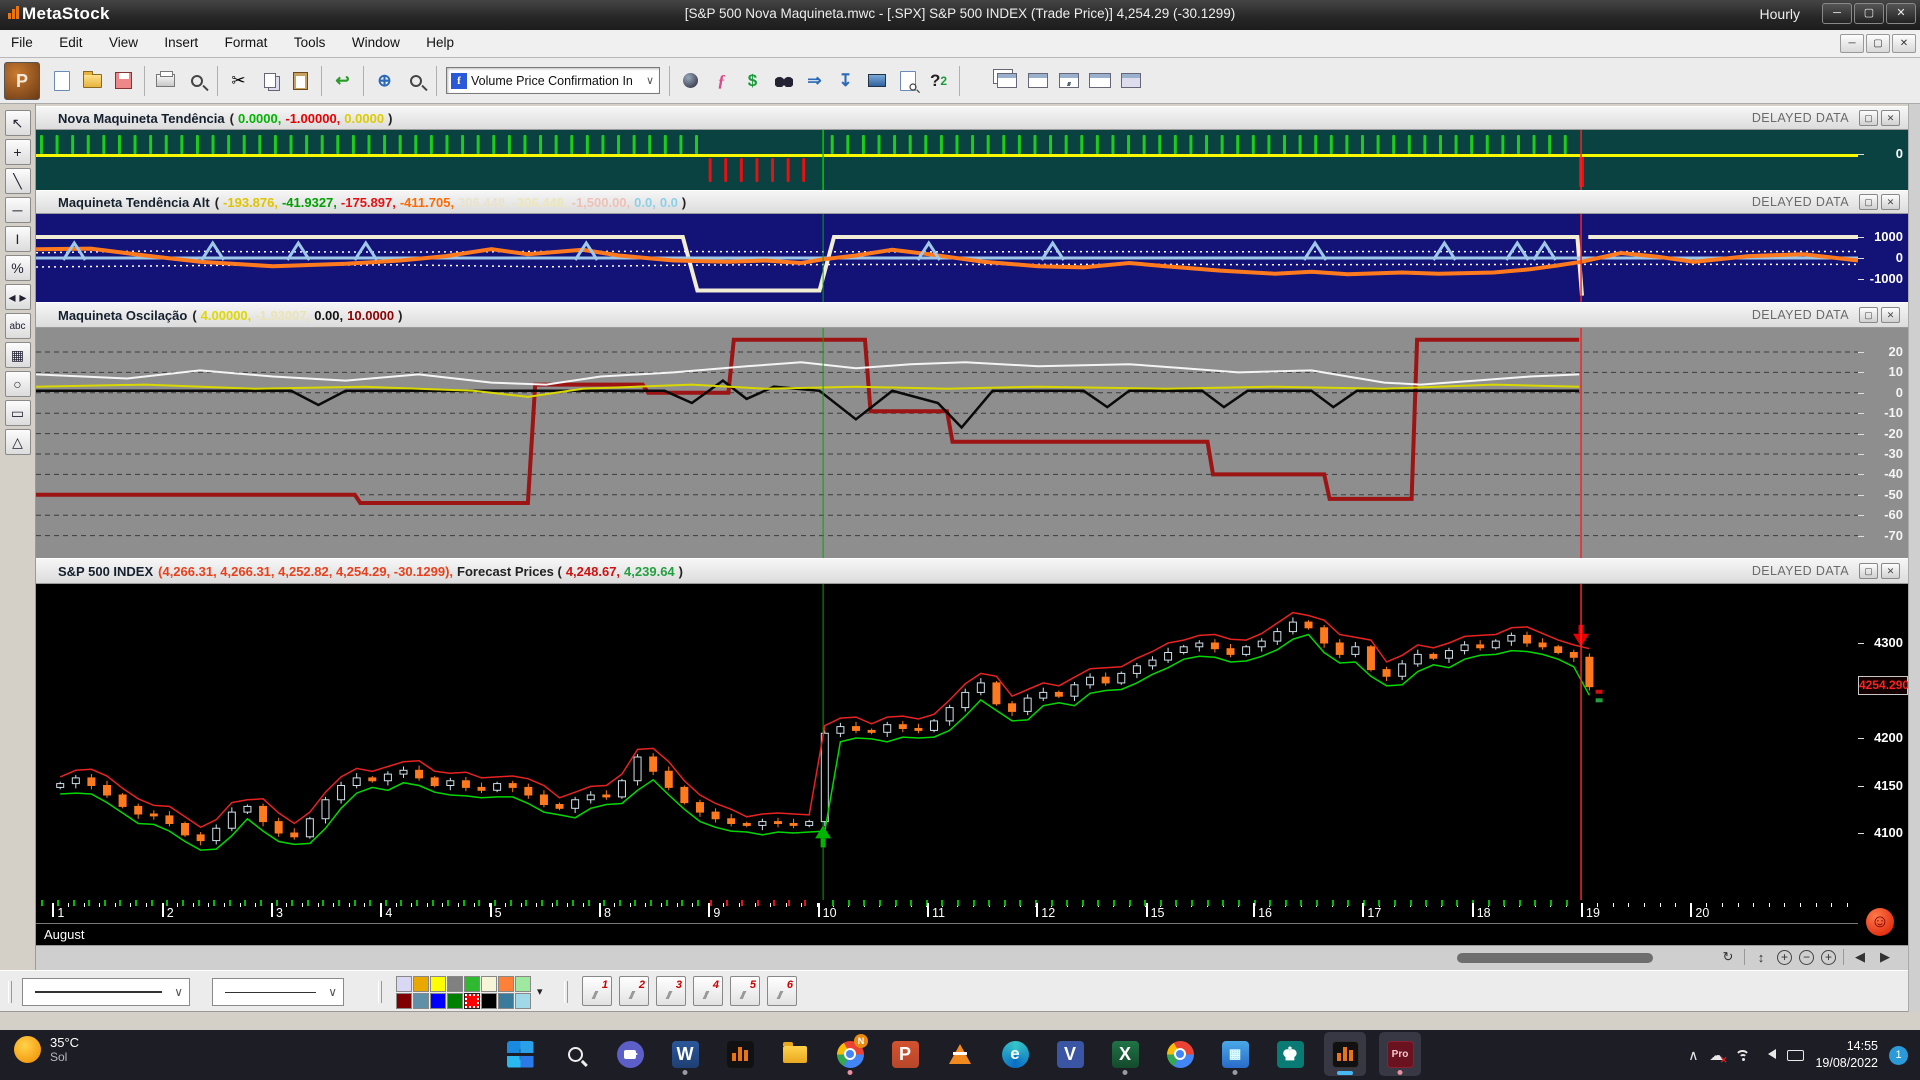 The width and height of the screenshot is (1920, 1080). Describe the element at coordinates (1761, 957) in the screenshot. I see `updown-icon: ↕` at that location.